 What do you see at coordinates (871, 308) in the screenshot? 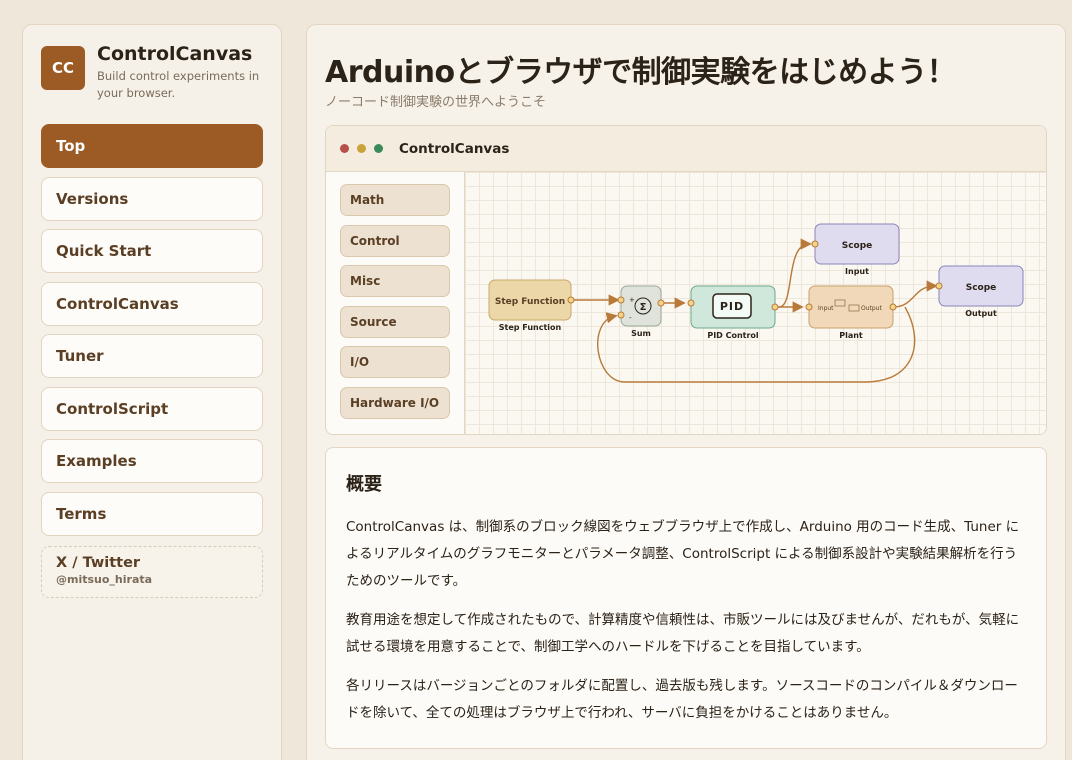
I see `plant-output-label: Output` at bounding box center [871, 308].